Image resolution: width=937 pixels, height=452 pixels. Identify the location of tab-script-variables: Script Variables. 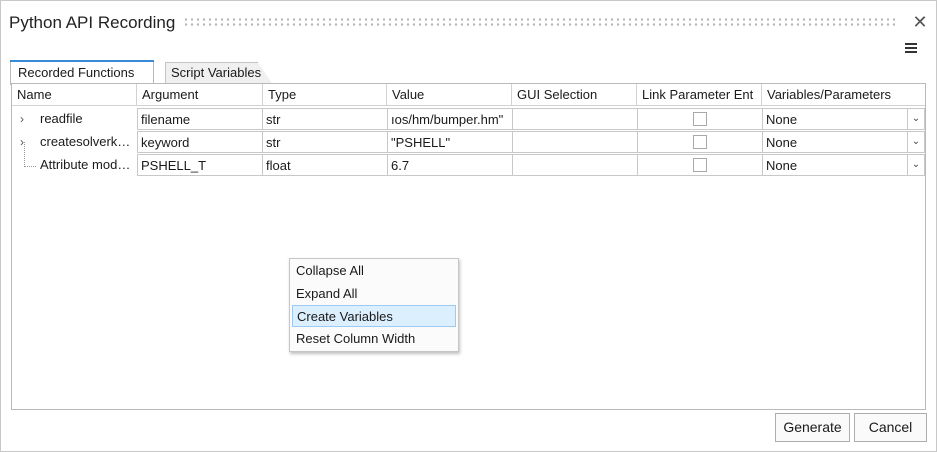
(219, 72).